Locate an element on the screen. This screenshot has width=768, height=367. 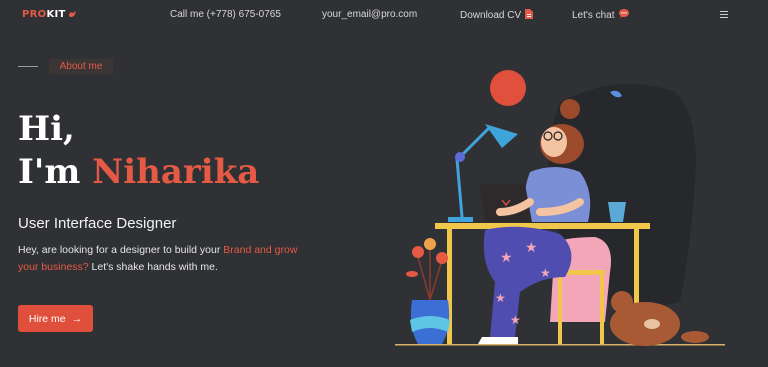
nav-email-link: your_email@pro.com is located at coordinates (369, 14).